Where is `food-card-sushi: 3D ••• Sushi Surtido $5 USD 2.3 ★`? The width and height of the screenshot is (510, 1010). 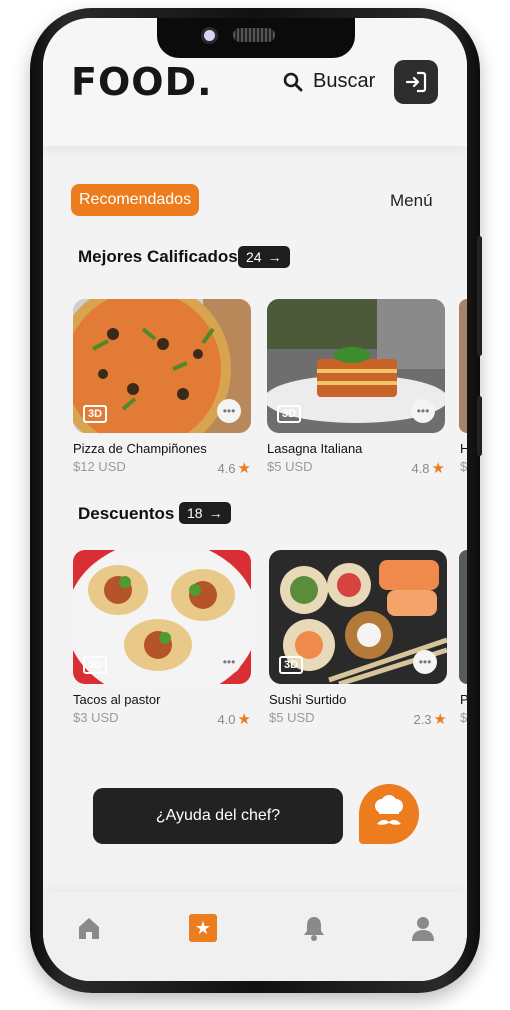
food-card-sushi: 3D ••• Sushi Surtido $5 USD 2.3 ★ is located at coordinates (358, 639).